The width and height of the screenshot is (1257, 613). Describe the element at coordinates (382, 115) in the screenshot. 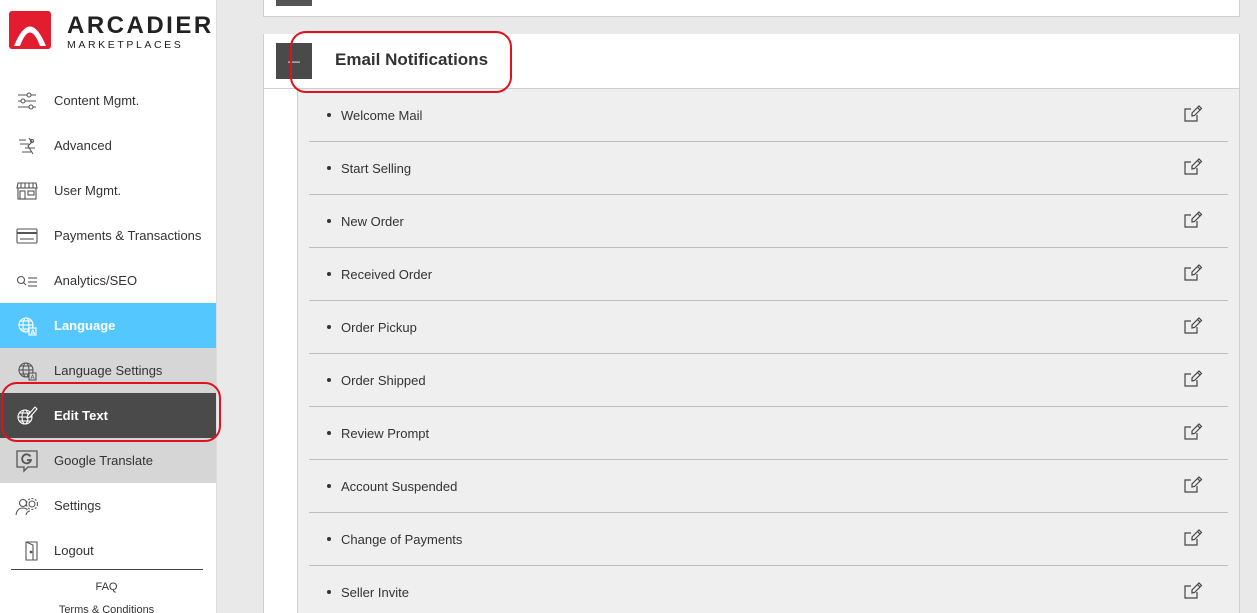

I see `list-item-label: Welcome Mail` at that location.